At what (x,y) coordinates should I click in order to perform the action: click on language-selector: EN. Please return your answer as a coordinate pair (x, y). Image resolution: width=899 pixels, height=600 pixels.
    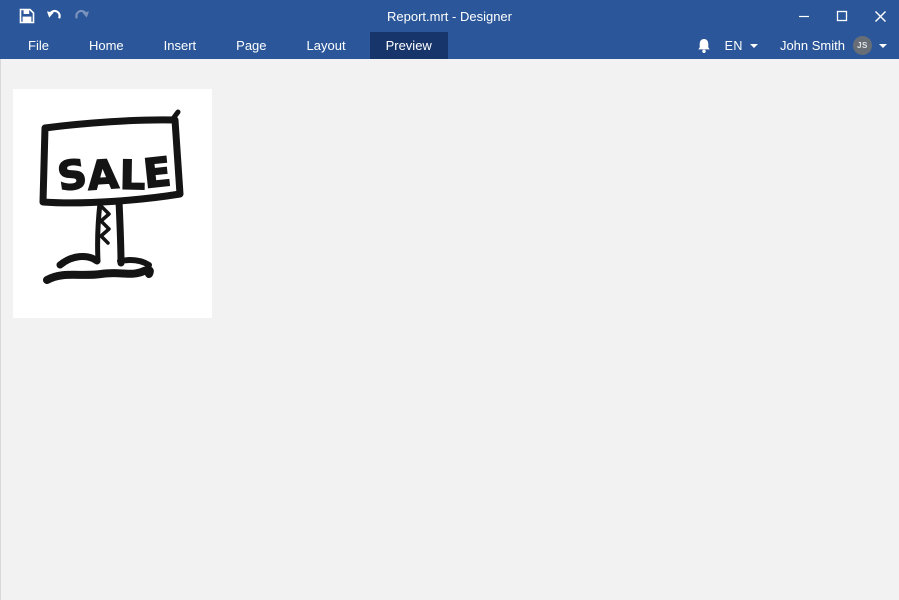
    Looking at the image, I should click on (734, 46).